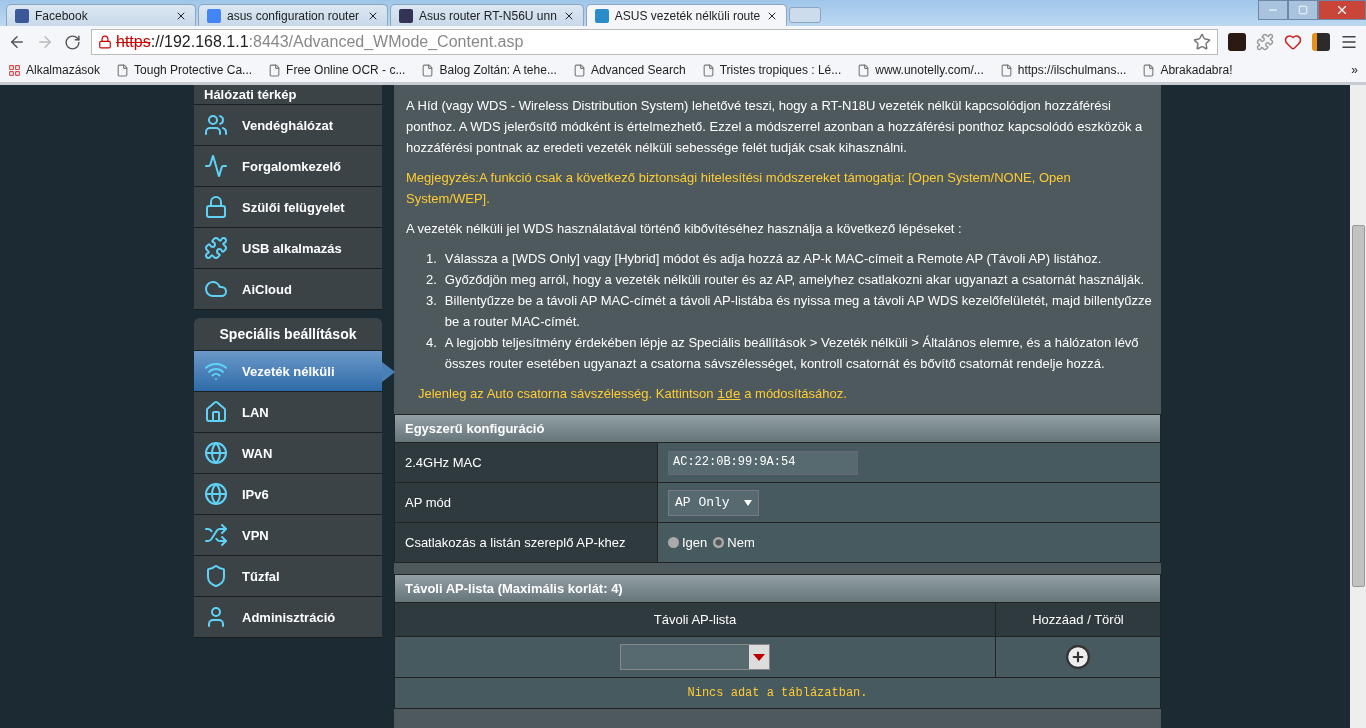 The width and height of the screenshot is (1366, 728). Describe the element at coordinates (739, 188) in the screenshot. I see `note-text: Megjegyzés:A funkció csak a következő biztonsági hitelesítési módszereket támogatja: [Open System/NONE, Open System/WEP].` at that location.